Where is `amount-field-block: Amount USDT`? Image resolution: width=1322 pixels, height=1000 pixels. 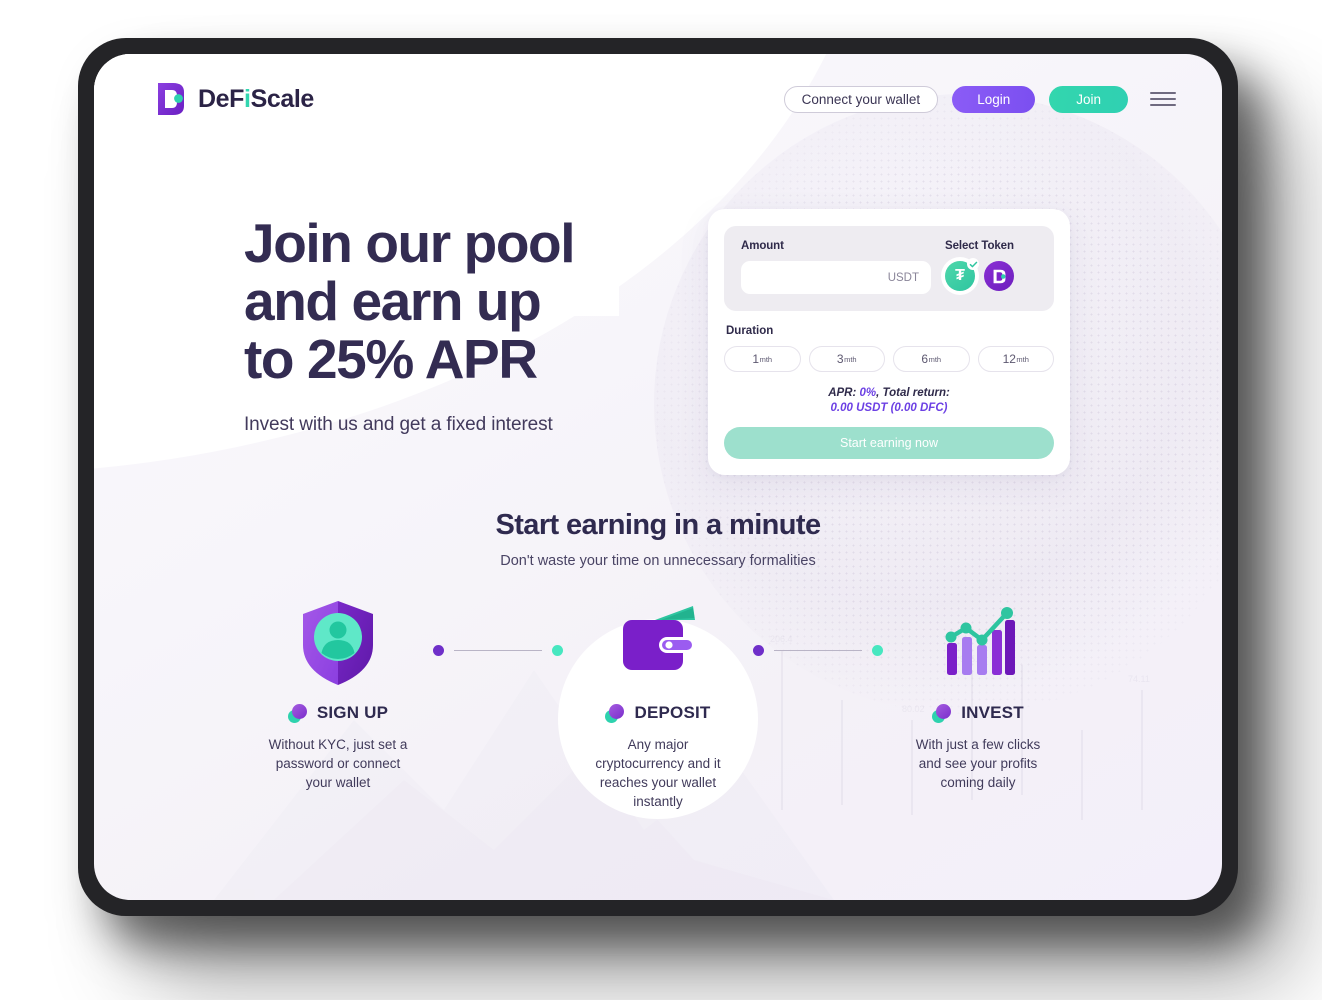
amount-field-block: Amount USDT is located at coordinates (836, 267).